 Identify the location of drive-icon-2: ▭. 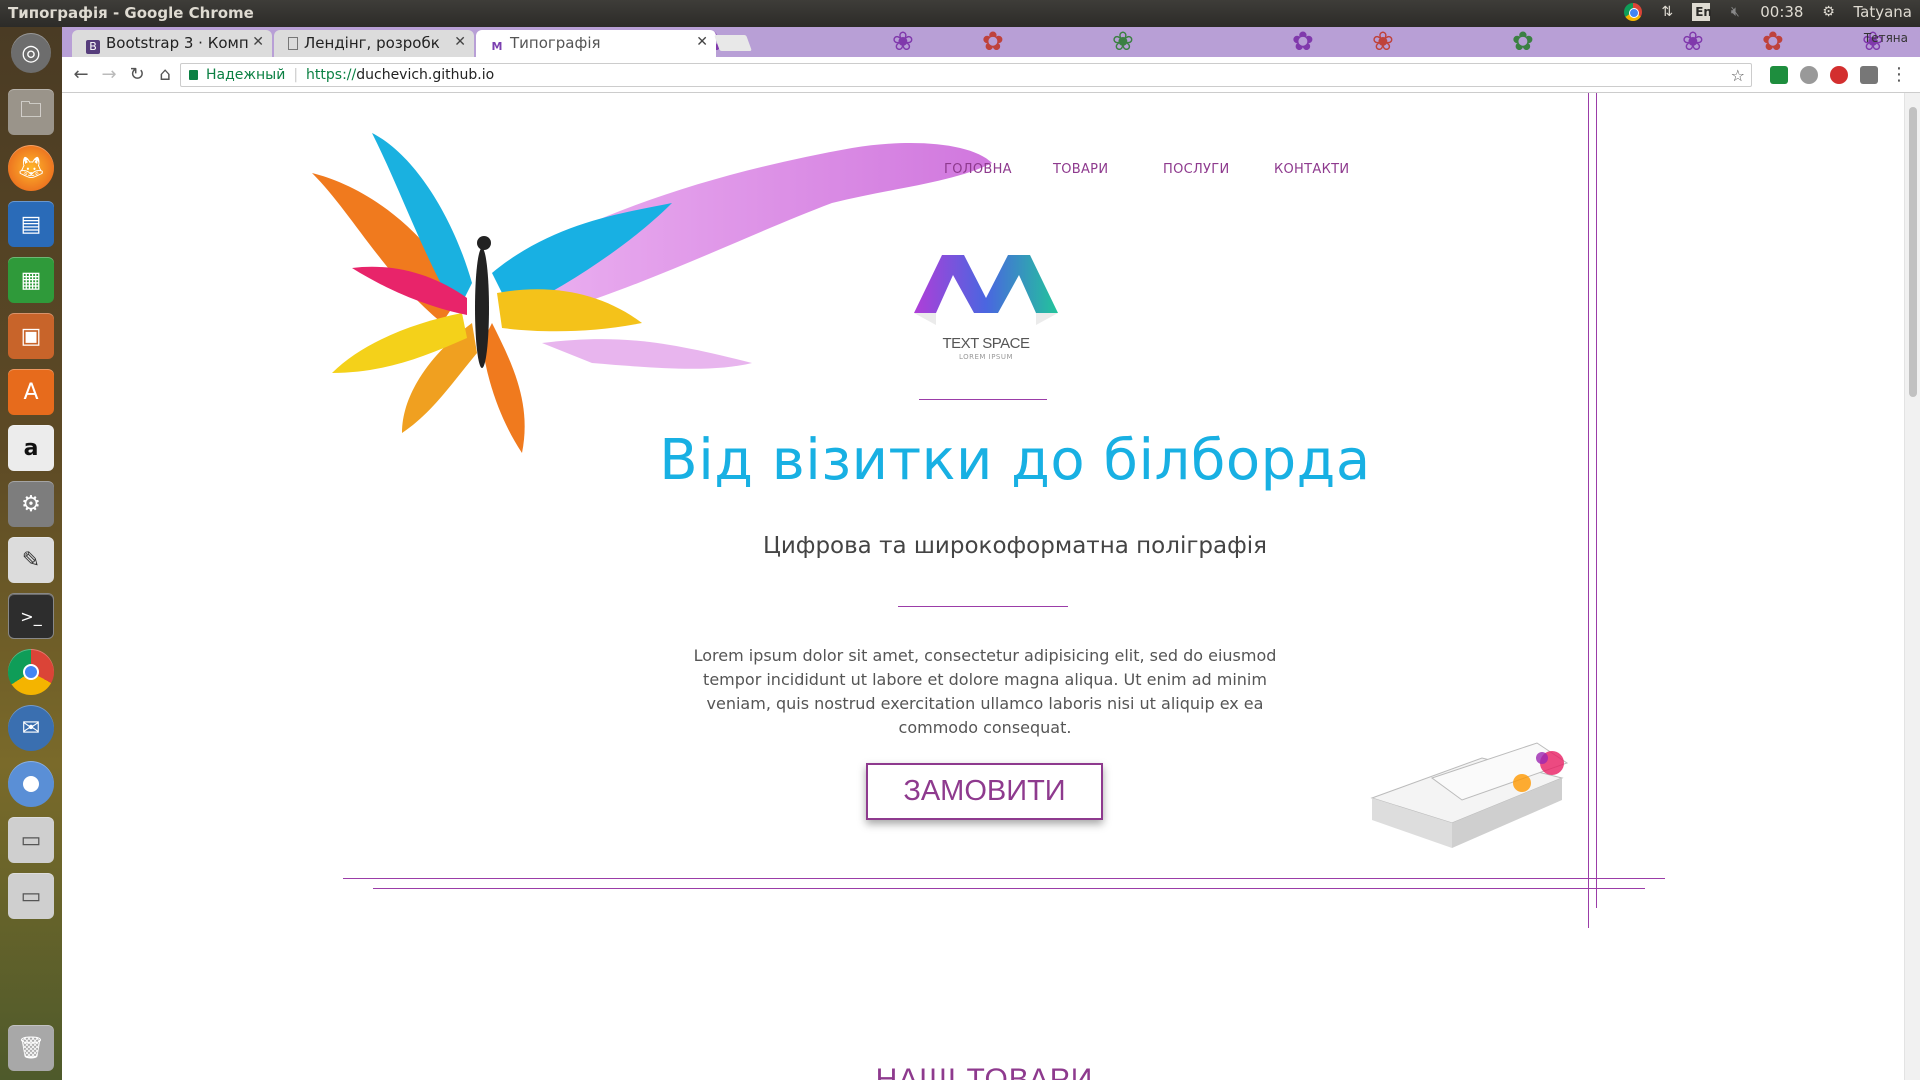
(31, 896).